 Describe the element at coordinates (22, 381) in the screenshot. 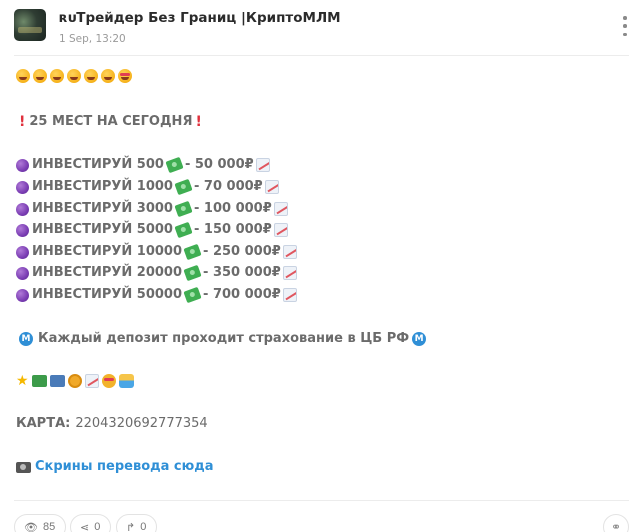

I see `star-icon: ★` at that location.